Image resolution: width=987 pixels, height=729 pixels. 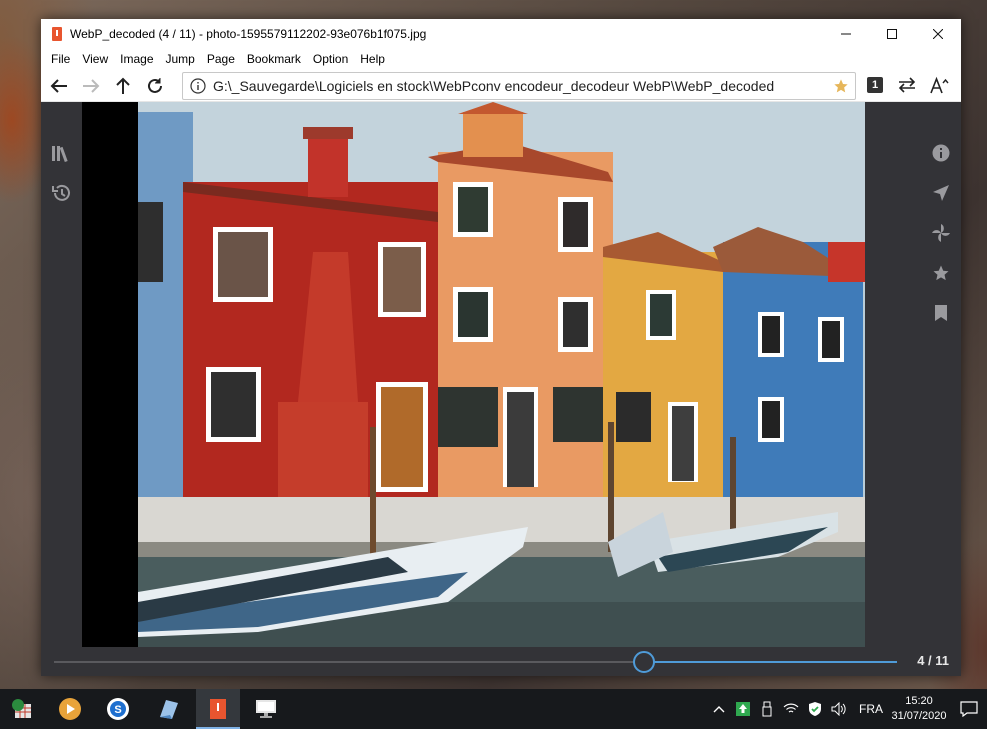 What do you see at coordinates (221, 59) in the screenshot?
I see `menu-page: Page` at bounding box center [221, 59].